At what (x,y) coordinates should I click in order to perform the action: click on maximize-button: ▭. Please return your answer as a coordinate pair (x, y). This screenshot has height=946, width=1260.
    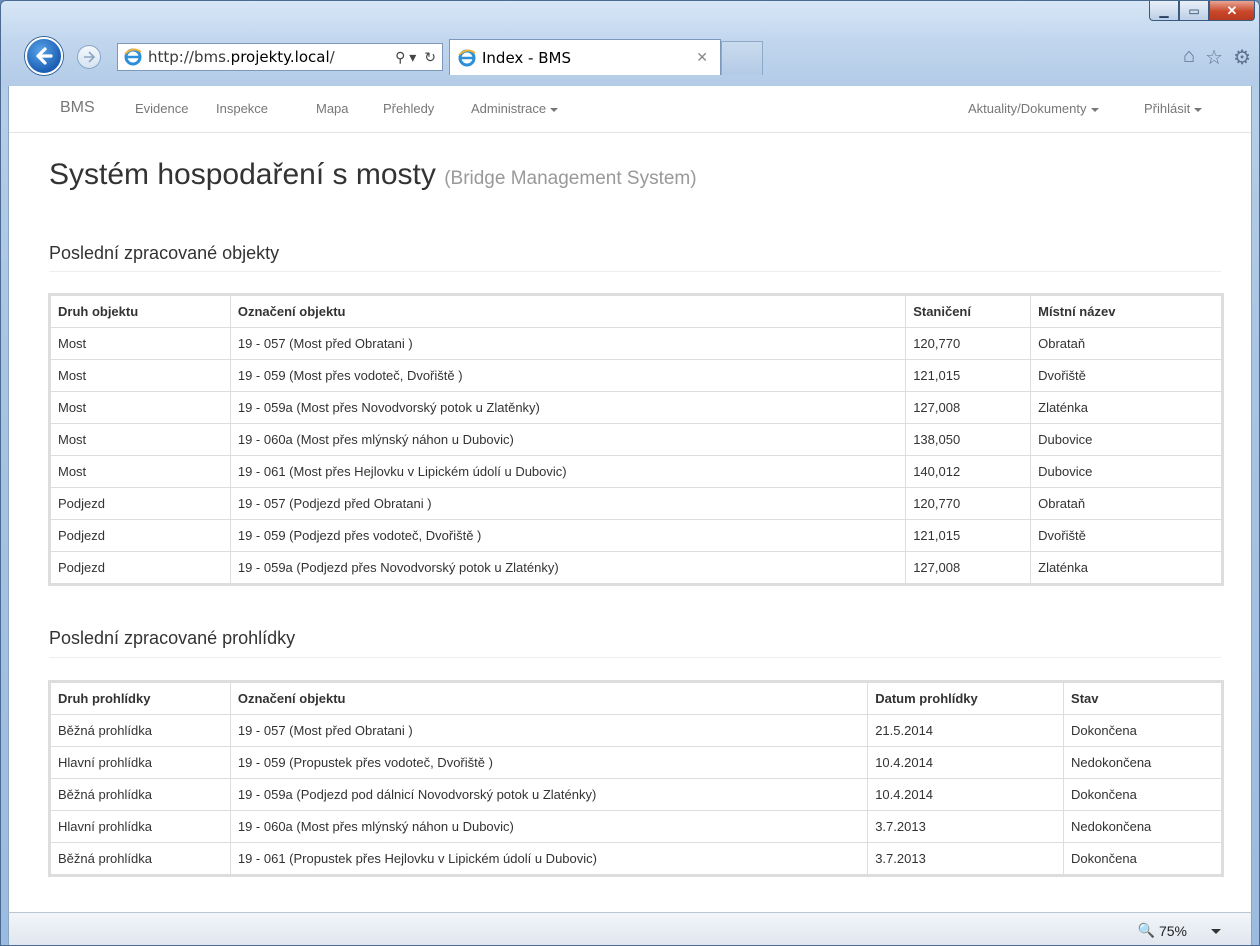
    Looking at the image, I should click on (1194, 11).